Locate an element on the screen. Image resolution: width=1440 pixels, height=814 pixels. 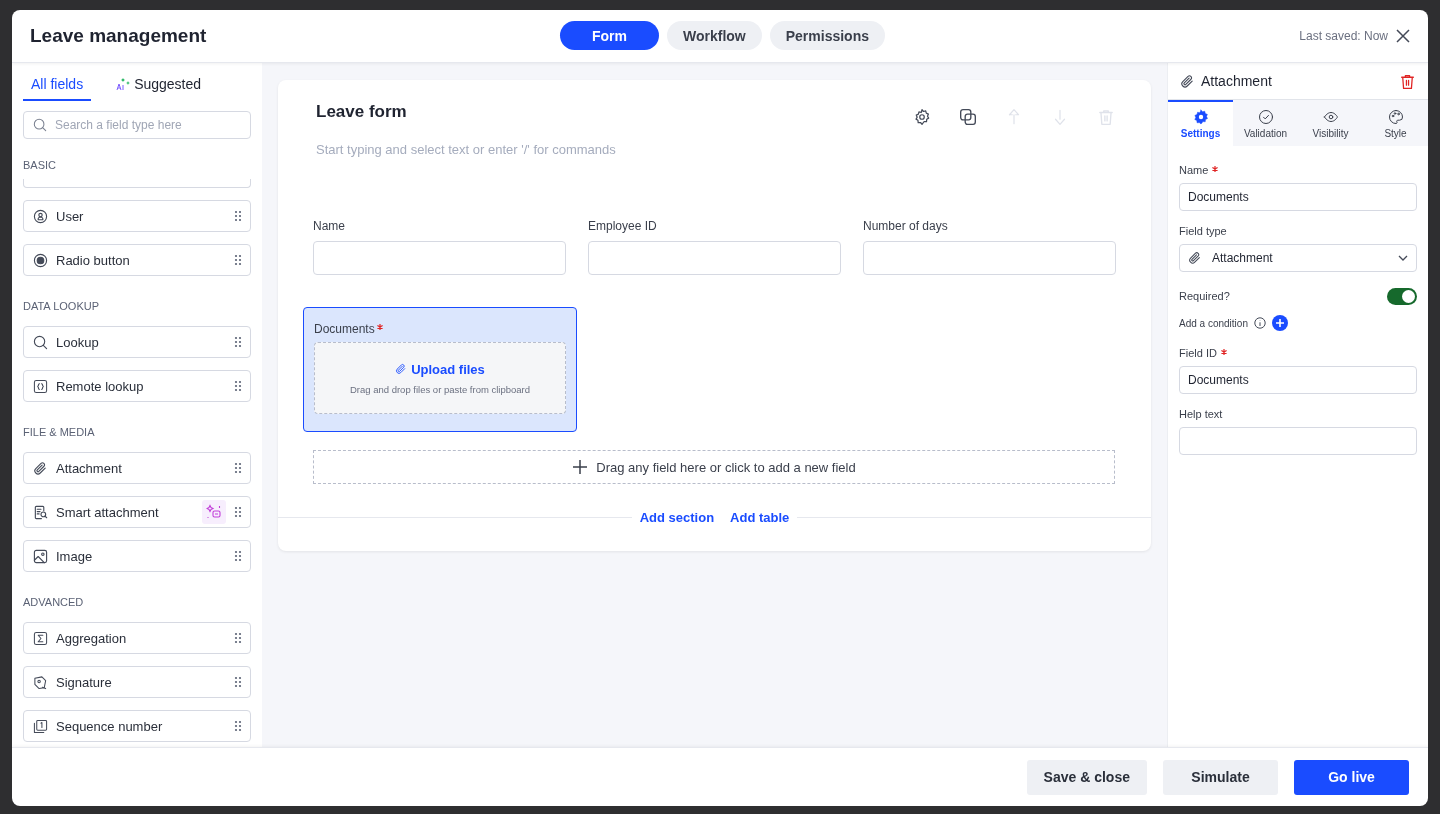
palette-icon is located at coordinates (1395, 117).